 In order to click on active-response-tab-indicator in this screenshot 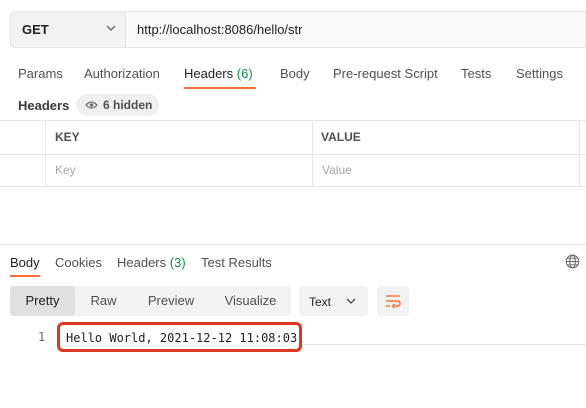, I will do `click(25, 276)`.